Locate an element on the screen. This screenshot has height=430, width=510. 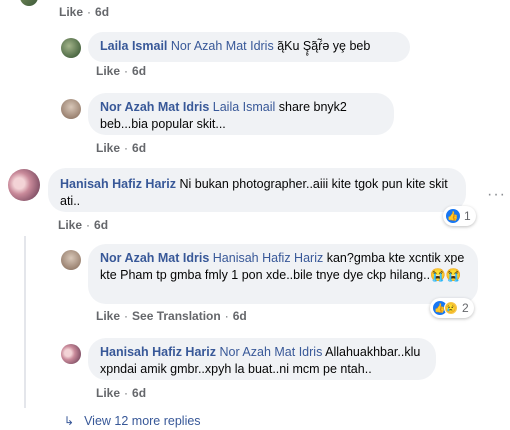
reply-arrow-icon: ↳ is located at coordinates (69, 421).